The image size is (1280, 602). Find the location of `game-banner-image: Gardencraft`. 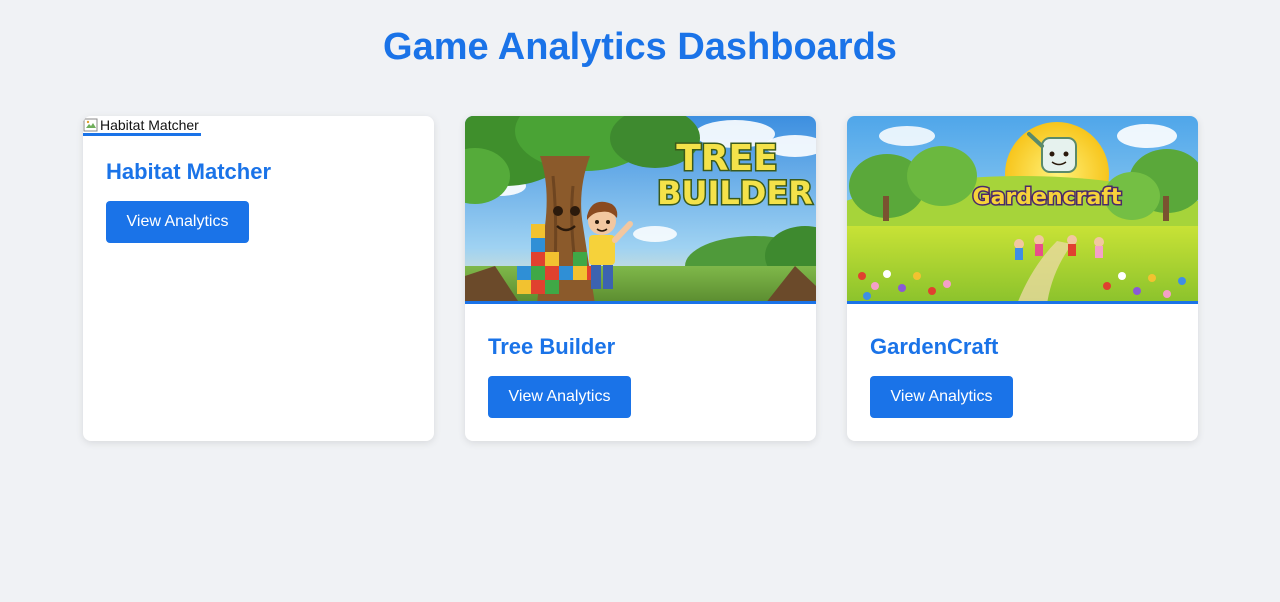

game-banner-image: Gardencraft is located at coordinates (1022, 210).